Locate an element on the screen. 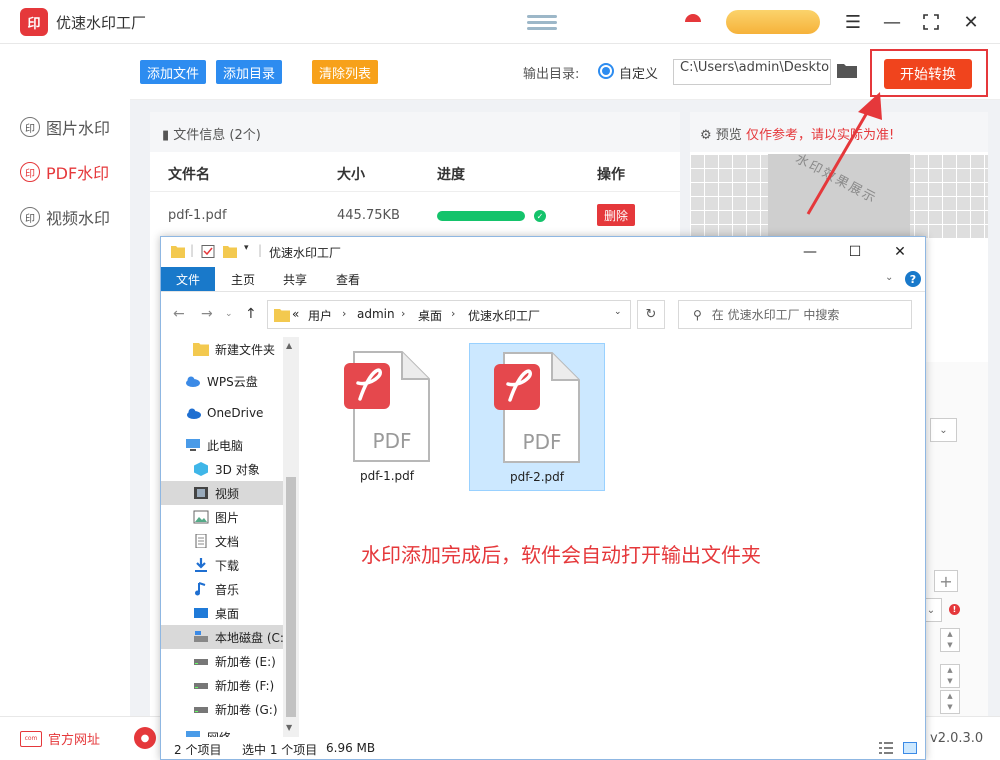 This screenshot has width=1000, height=760. up-arrow-icon: ↑ is located at coordinates (251, 314).